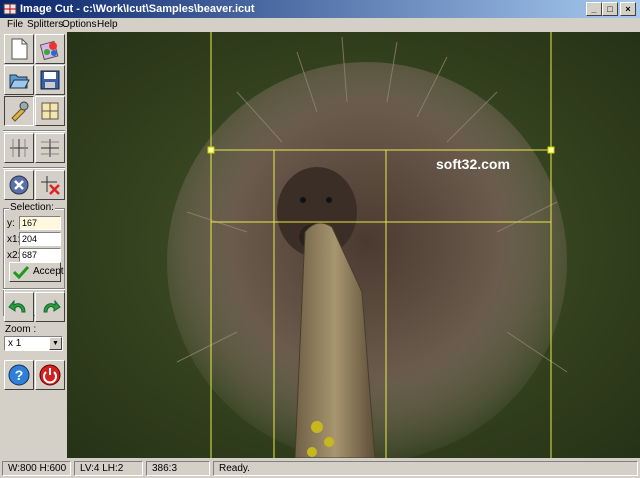 The width and height of the screenshot is (640, 478). Describe the element at coordinates (21, 329) in the screenshot. I see `zoom-label: Zoom :` at that location.